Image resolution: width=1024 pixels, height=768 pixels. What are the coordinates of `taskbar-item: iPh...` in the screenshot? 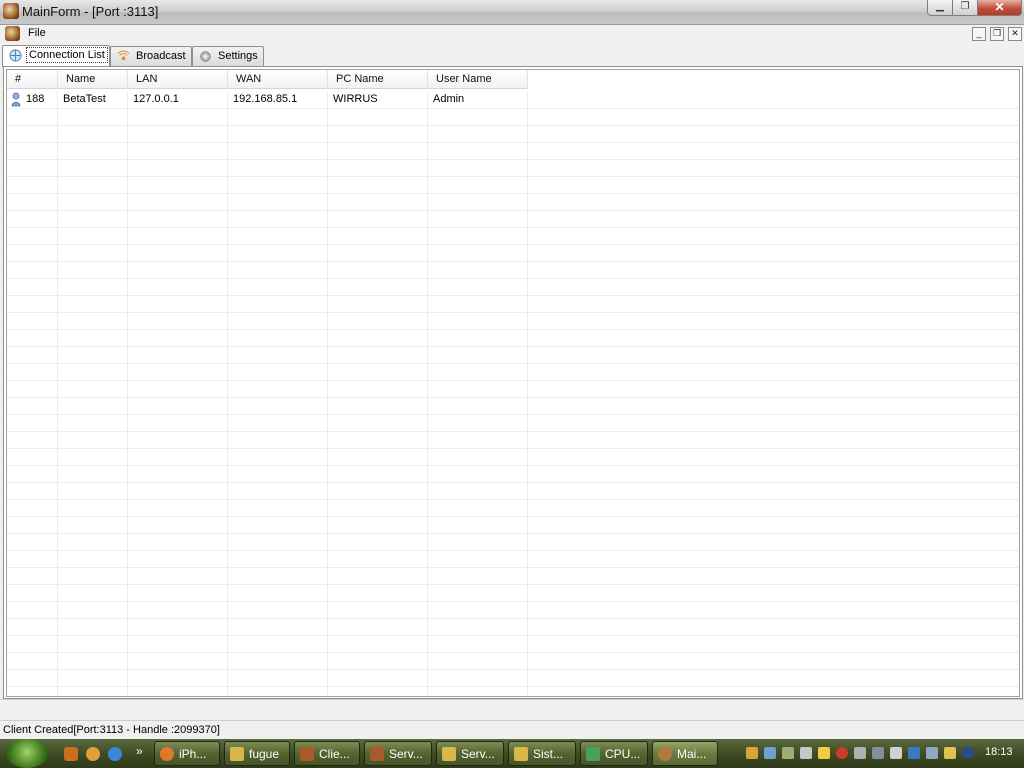 It's located at (187, 753).